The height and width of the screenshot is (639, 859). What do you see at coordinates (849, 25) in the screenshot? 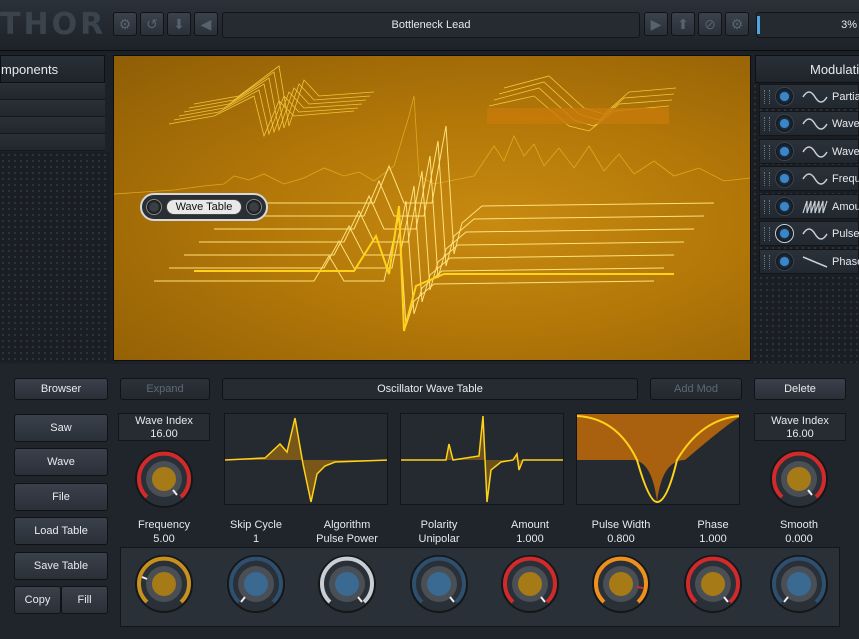
I see `cpu-percent: 3%` at bounding box center [849, 25].